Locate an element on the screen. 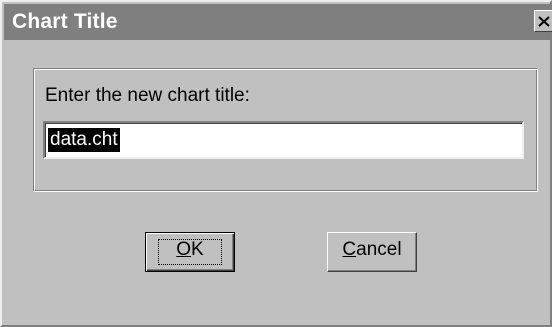 The height and width of the screenshot is (327, 552). cancel-button: Cancel is located at coordinates (372, 252).